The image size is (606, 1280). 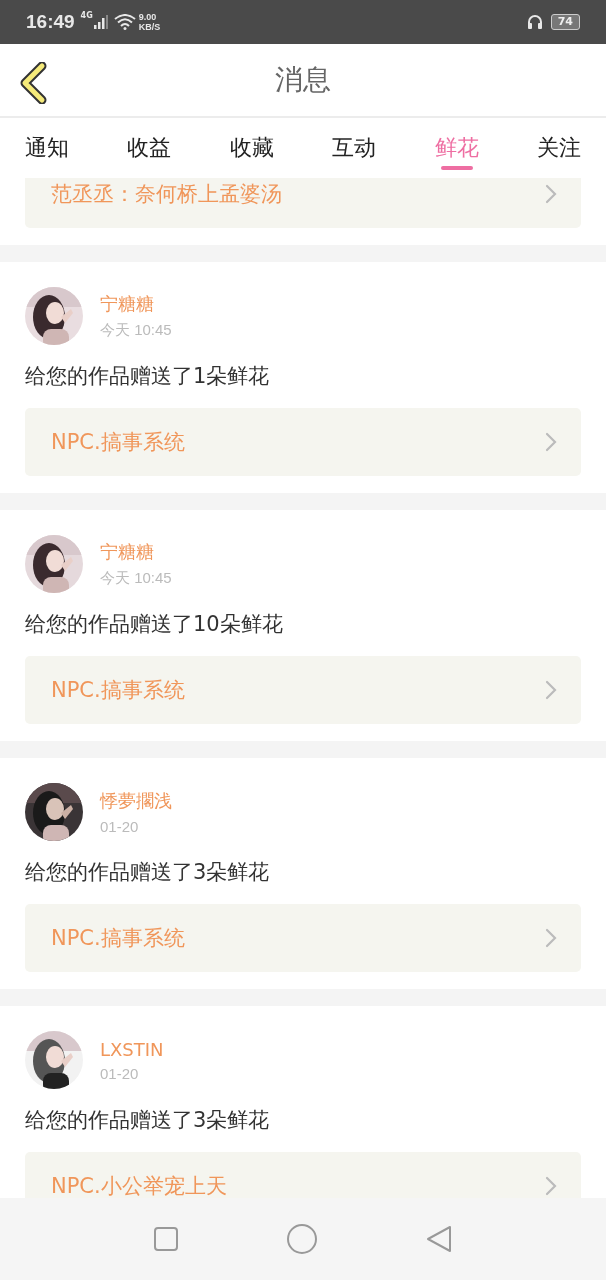 What do you see at coordinates (148, 376) in the screenshot?
I see `message-text: 给您的作品赠送了1朵鲜花` at bounding box center [148, 376].